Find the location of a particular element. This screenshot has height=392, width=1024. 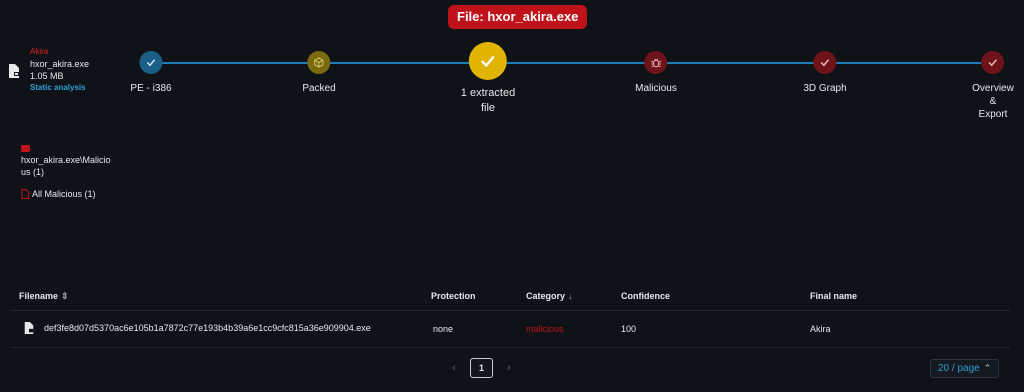

cell-protection: none is located at coordinates (478, 329).